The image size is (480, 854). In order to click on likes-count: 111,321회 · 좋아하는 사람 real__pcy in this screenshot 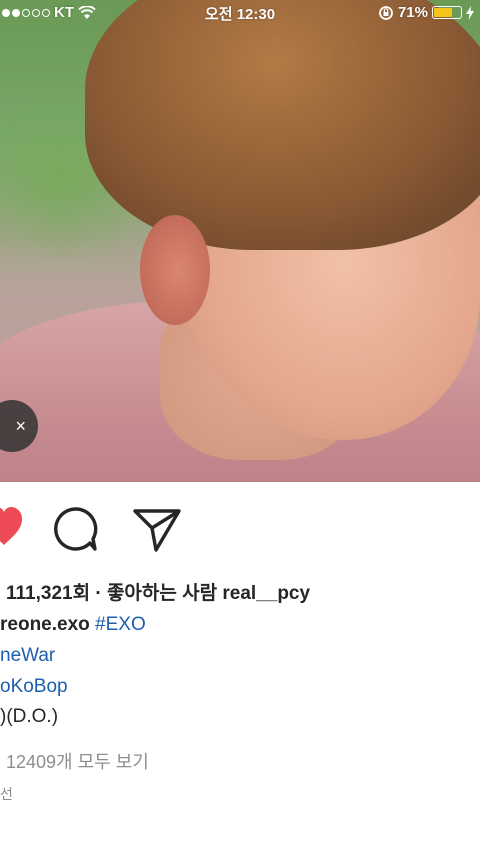, I will do `click(158, 591)`.